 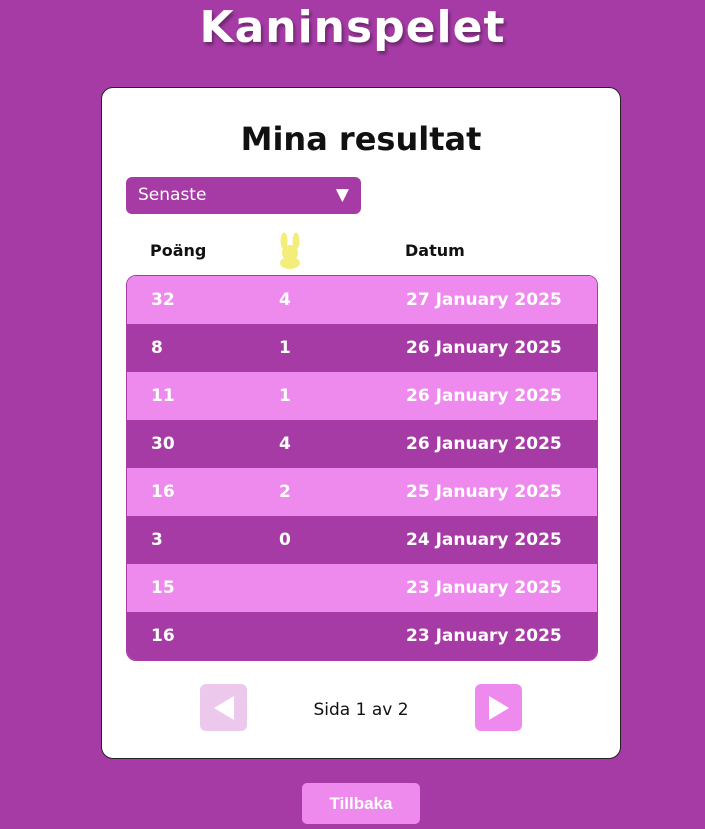 I want to click on points-cell: 32, so click(x=163, y=300).